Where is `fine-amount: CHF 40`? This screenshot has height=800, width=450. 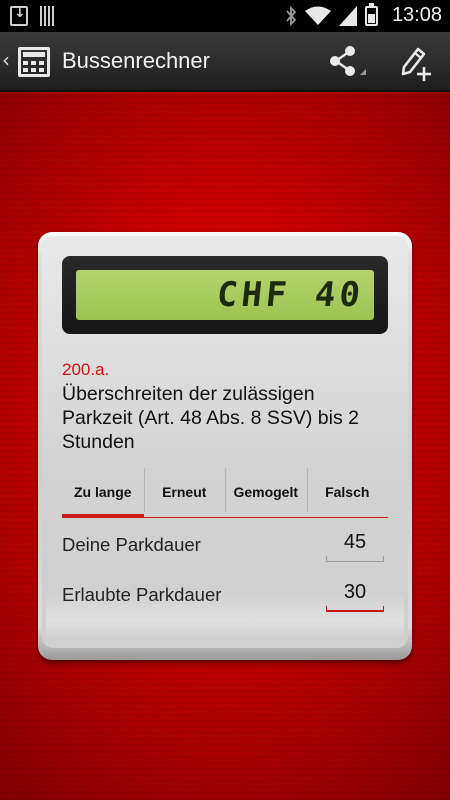
fine-amount: CHF 40 is located at coordinates (291, 295).